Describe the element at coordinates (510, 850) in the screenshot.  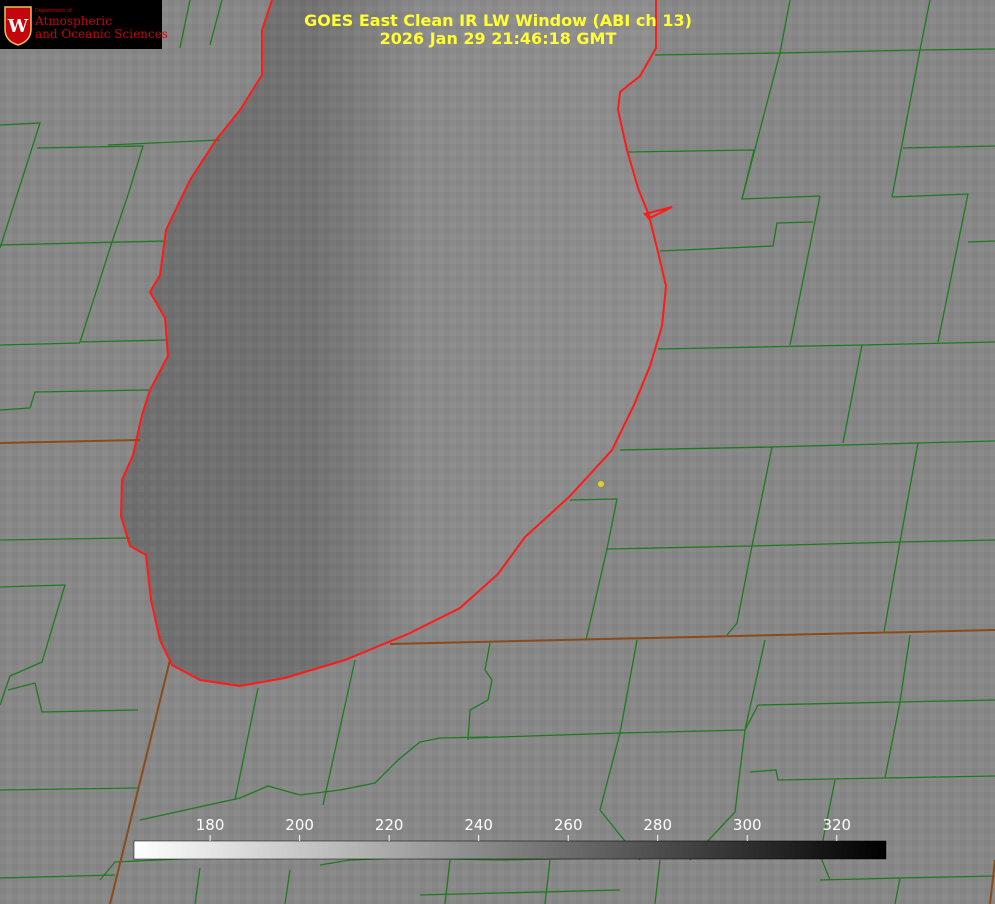
I see `colorbar` at that location.